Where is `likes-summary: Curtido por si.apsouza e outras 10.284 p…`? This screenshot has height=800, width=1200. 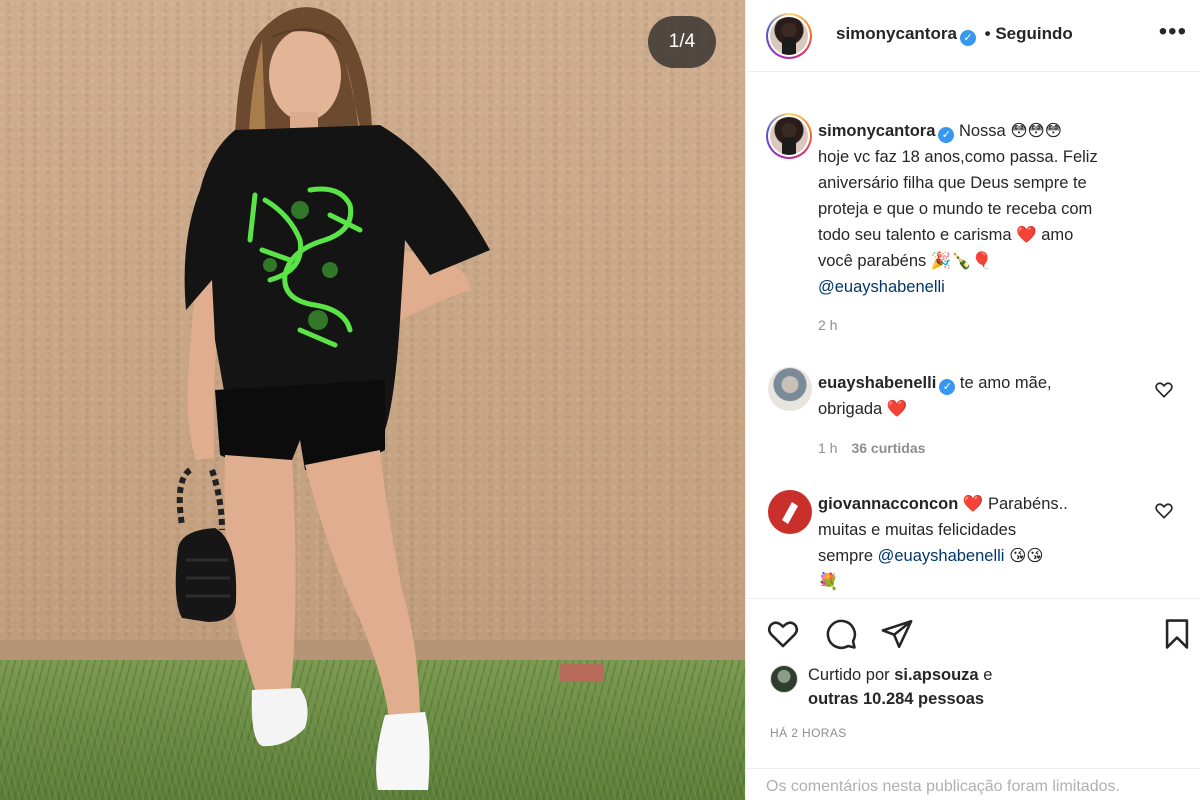
likes-summary: Curtido por si.apsouza e outras 10.284 p… is located at coordinates (988, 687).